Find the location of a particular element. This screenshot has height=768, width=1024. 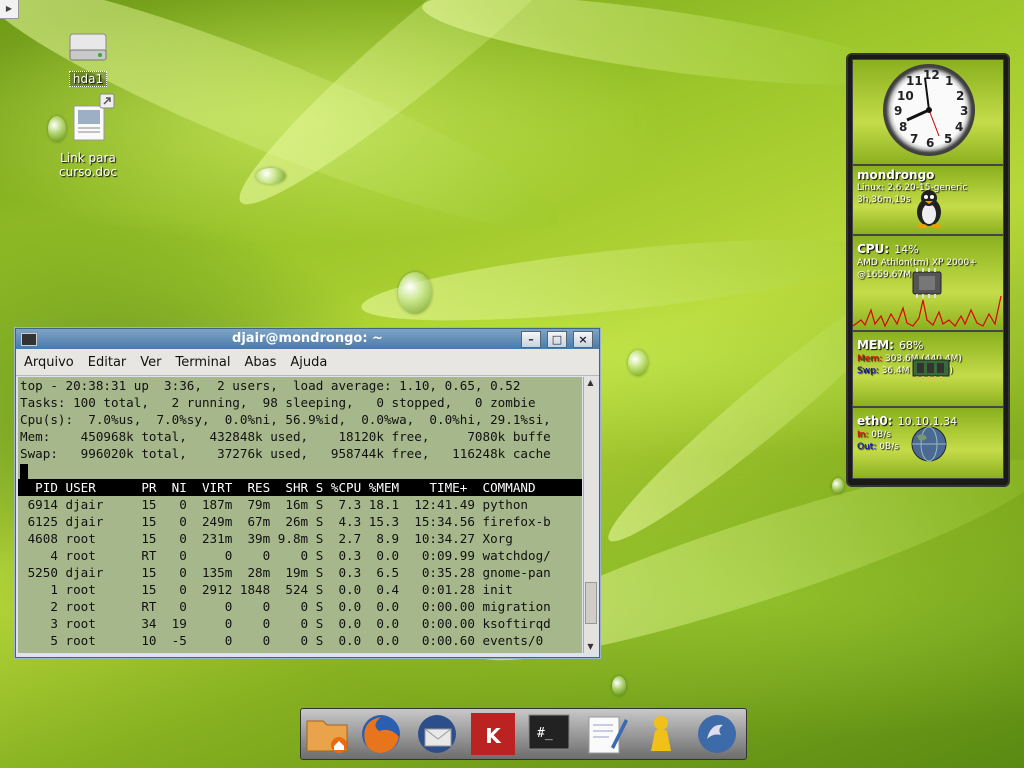

scroll-up-arrow-icon: ▲ is located at coordinates (590, 383).